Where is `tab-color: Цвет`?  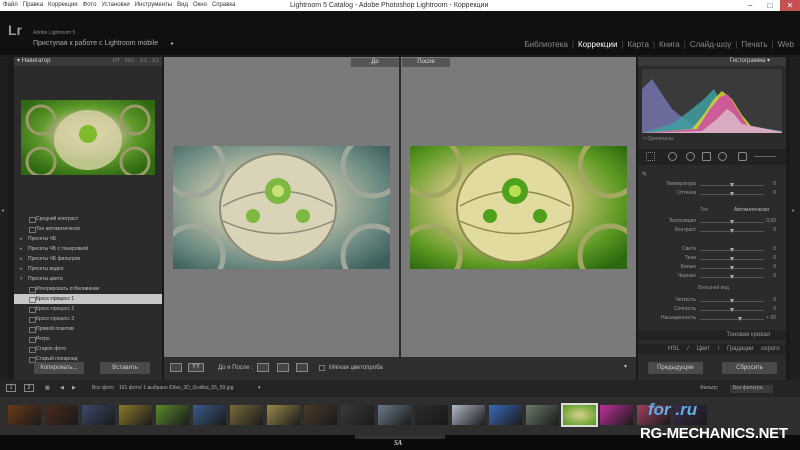
tab-color: Цвет is located at coordinates (702, 349).